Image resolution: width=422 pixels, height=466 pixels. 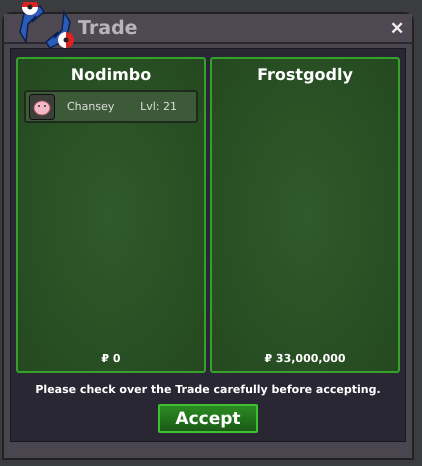 I want to click on window-title: Trade, so click(x=108, y=28).